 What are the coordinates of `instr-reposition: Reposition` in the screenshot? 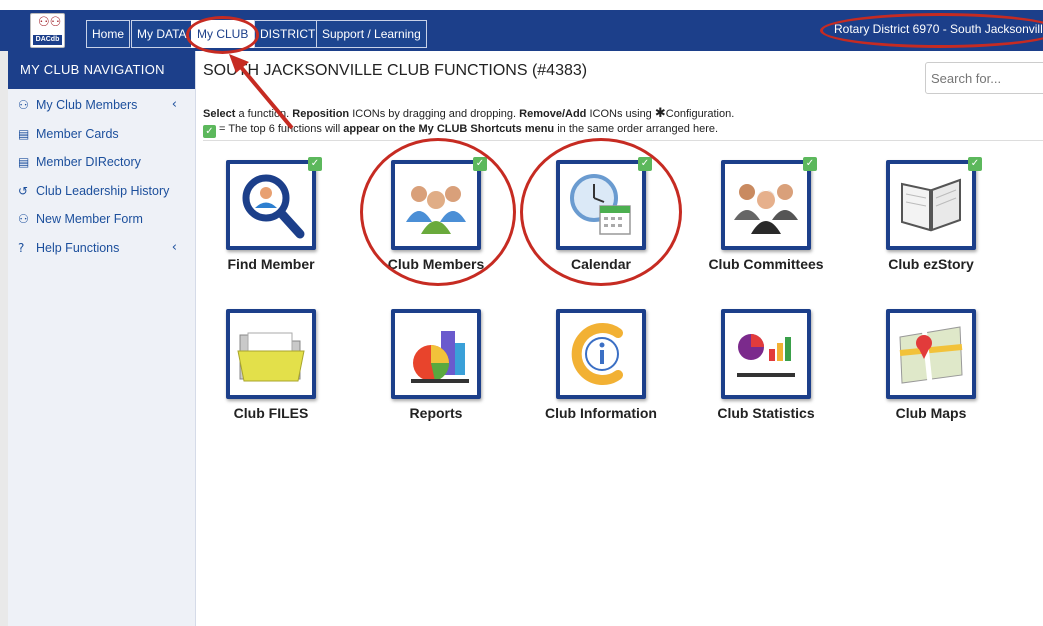 It's located at (321, 114).